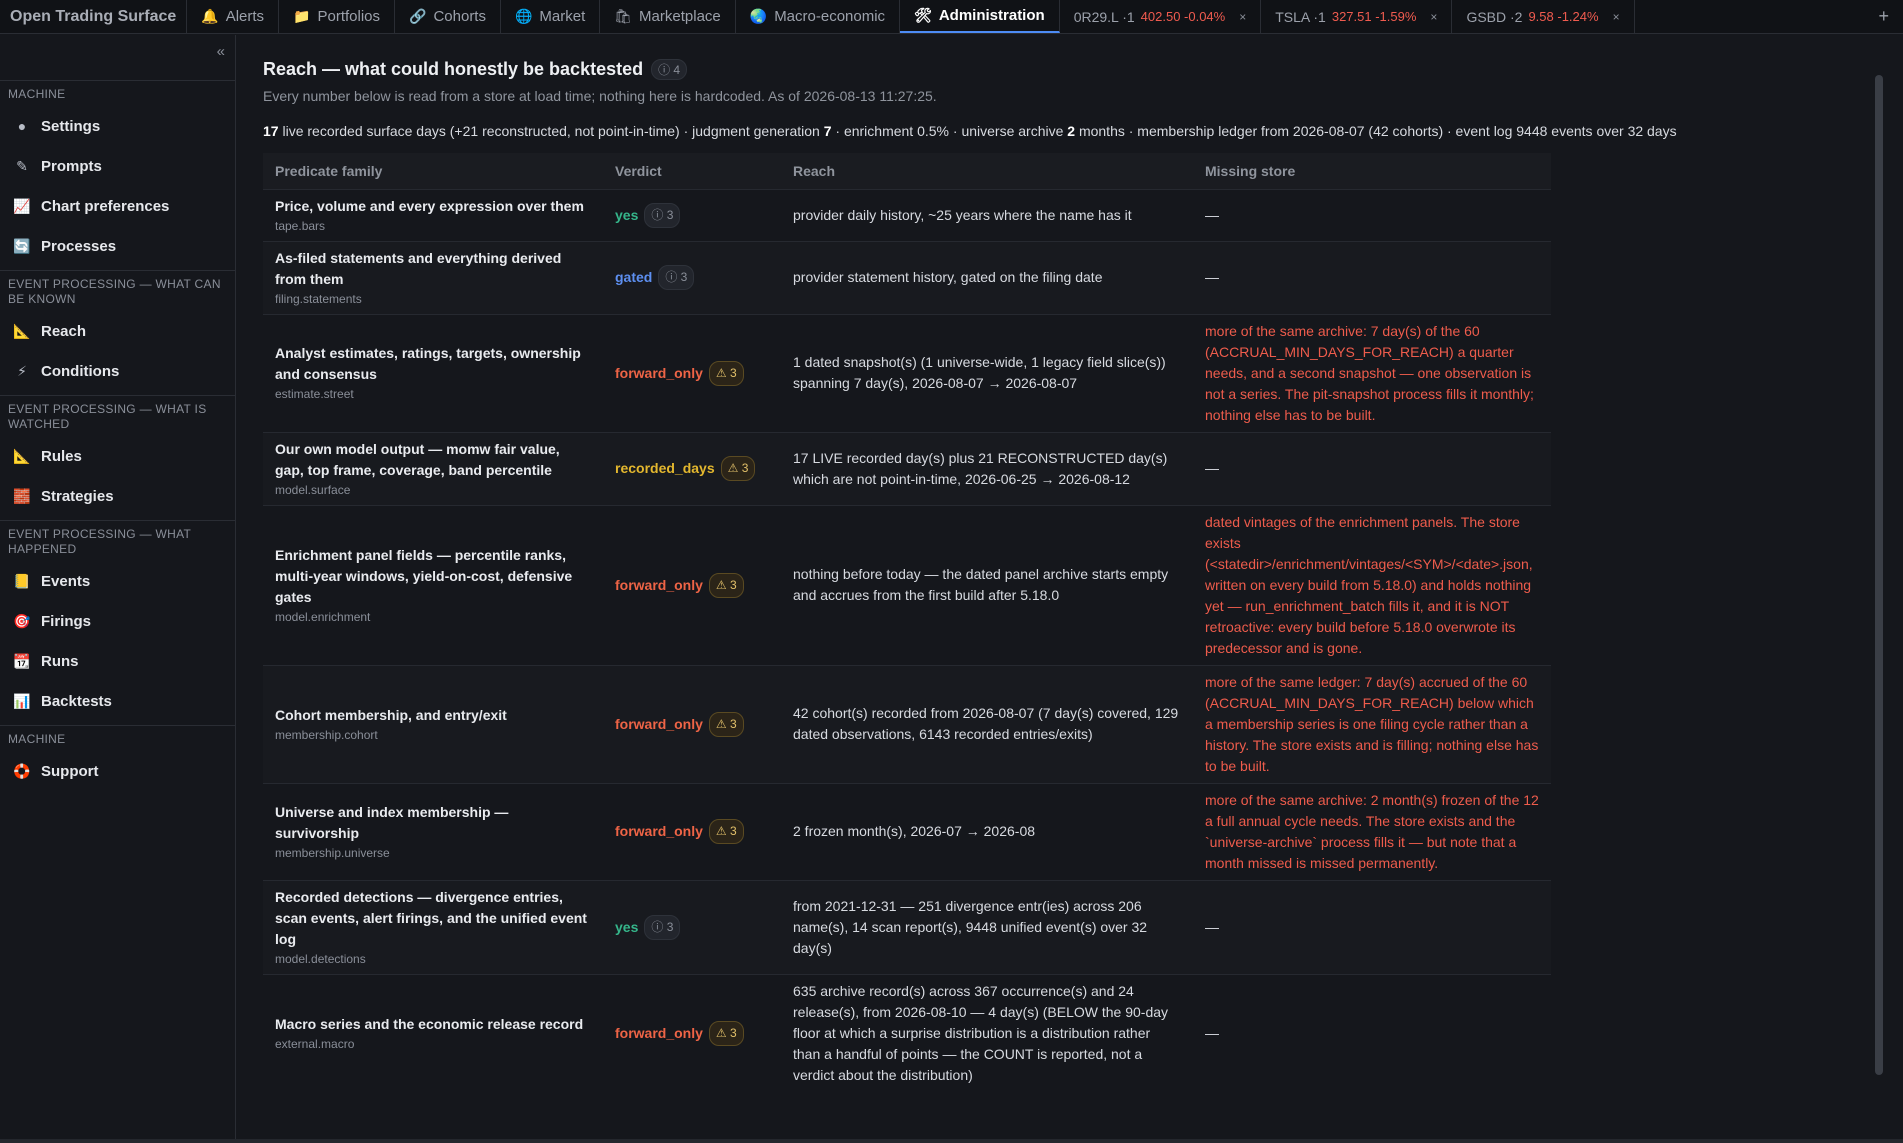 Image resolution: width=1903 pixels, height=1143 pixels. Describe the element at coordinates (117, 456) in the screenshot. I see `sidebar-item-rules: 📐 Rules` at that location.